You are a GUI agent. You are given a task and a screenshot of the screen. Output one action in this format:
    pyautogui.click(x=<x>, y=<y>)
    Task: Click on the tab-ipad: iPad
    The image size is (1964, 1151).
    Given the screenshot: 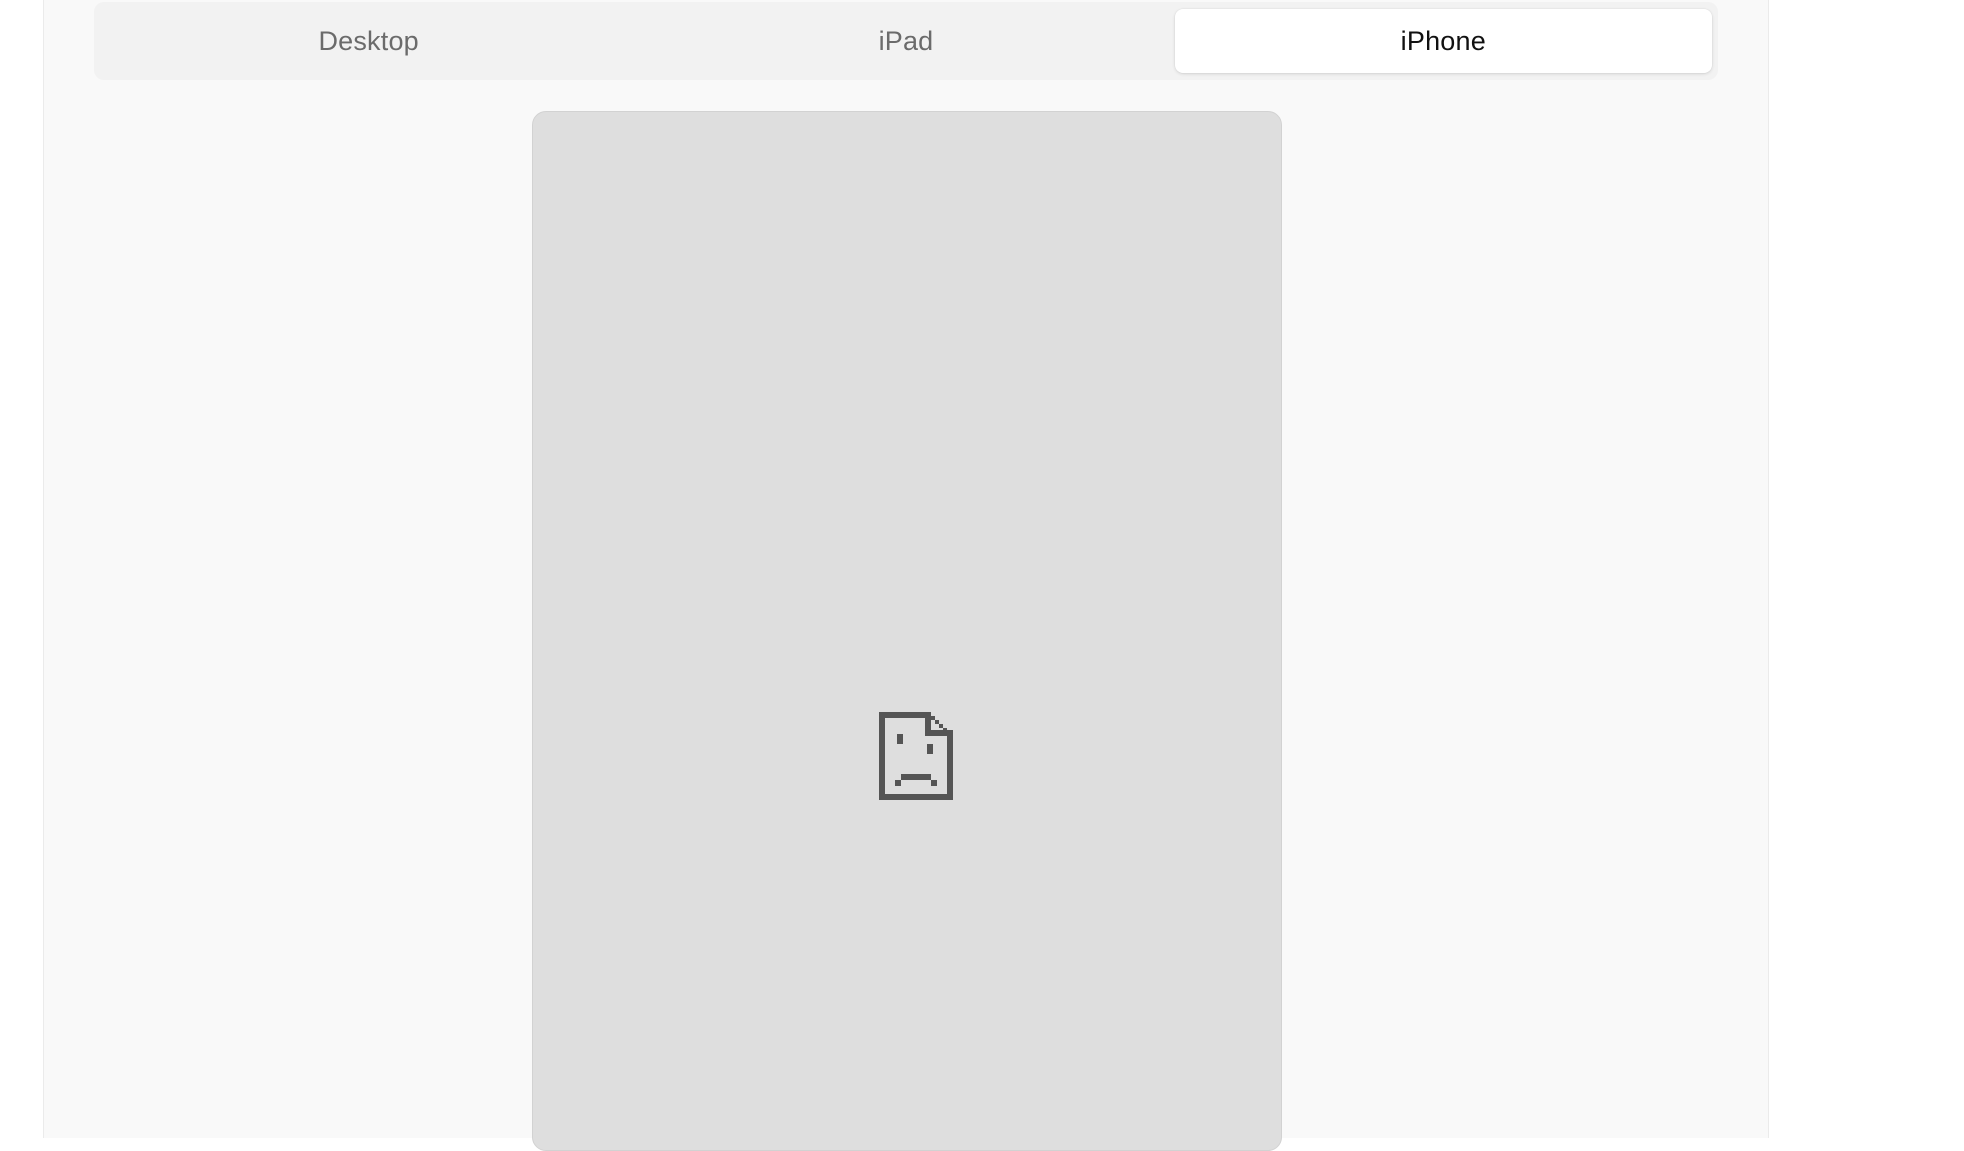 What is the action you would take?
    pyautogui.click(x=905, y=41)
    